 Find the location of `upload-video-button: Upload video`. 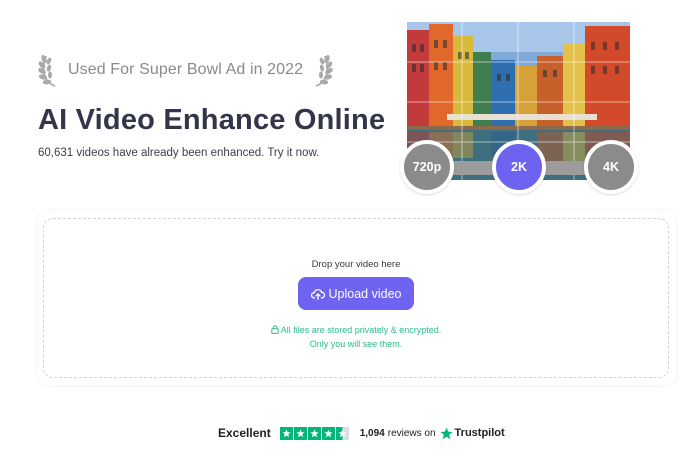

upload-video-button: Upload video is located at coordinates (356, 293).